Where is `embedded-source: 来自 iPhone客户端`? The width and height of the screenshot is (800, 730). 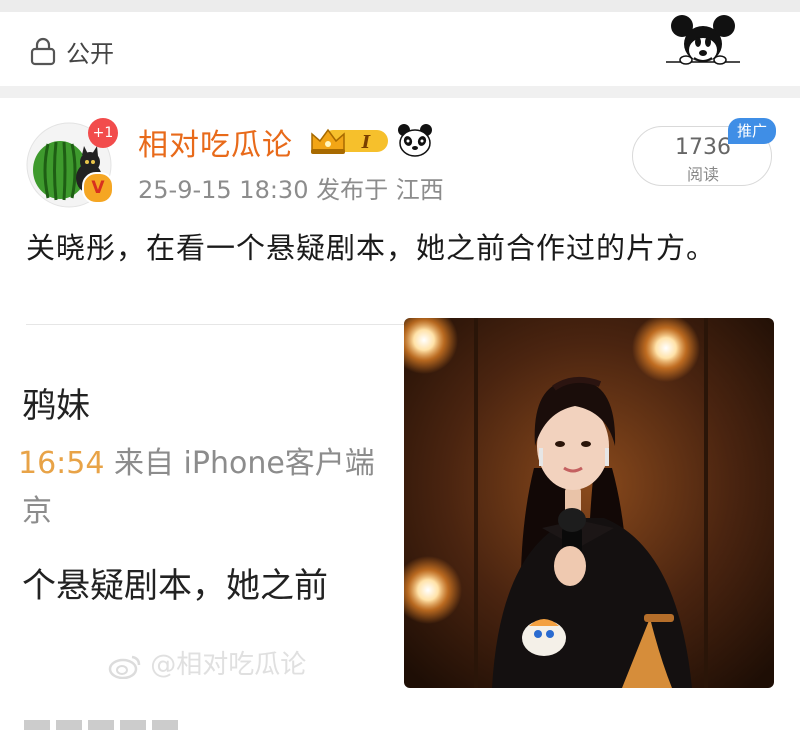 embedded-source: 来自 iPhone客户端 is located at coordinates (239, 463).